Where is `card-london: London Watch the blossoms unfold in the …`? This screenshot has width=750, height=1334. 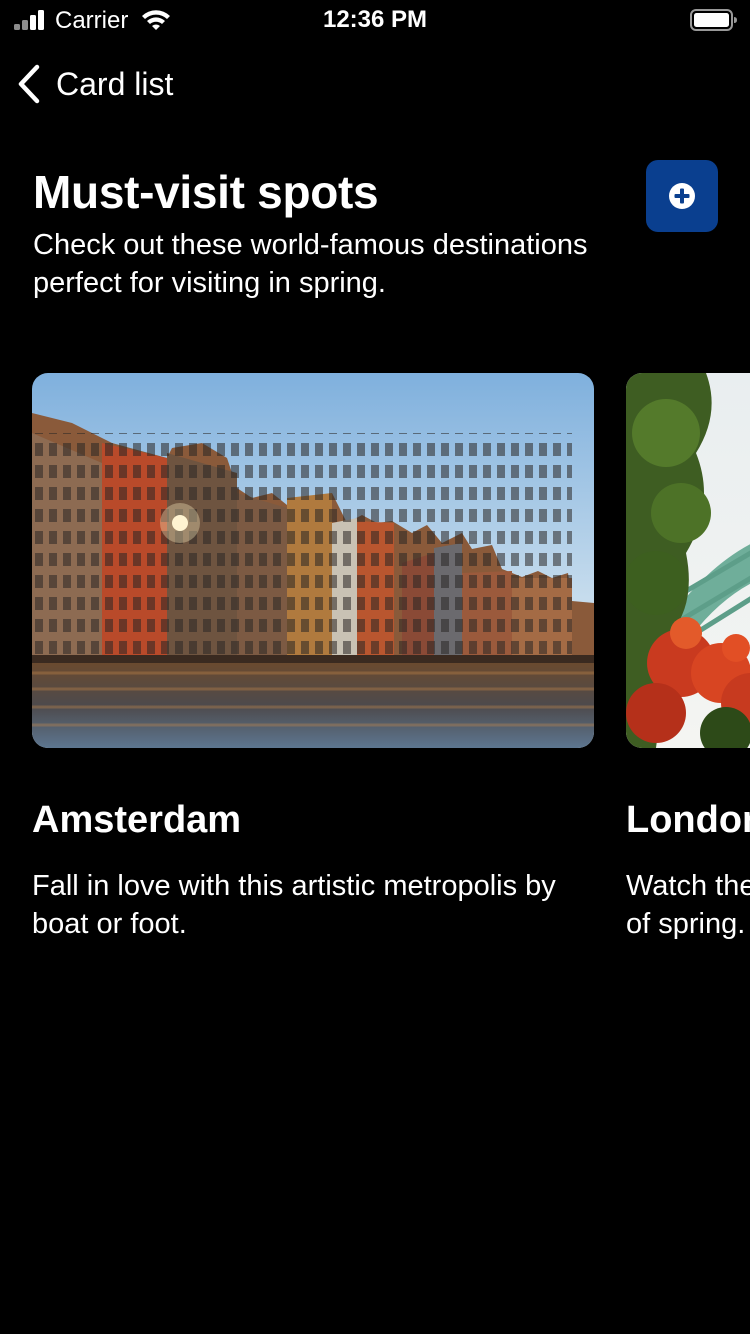 card-london: London Watch the blossoms unfold in the … is located at coordinates (688, 656).